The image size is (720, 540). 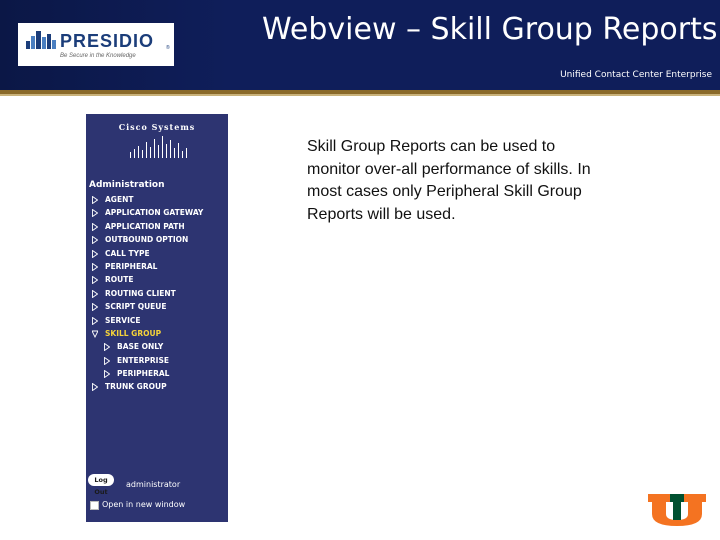 I want to click on triangle-down-icon, so click(x=95, y=334).